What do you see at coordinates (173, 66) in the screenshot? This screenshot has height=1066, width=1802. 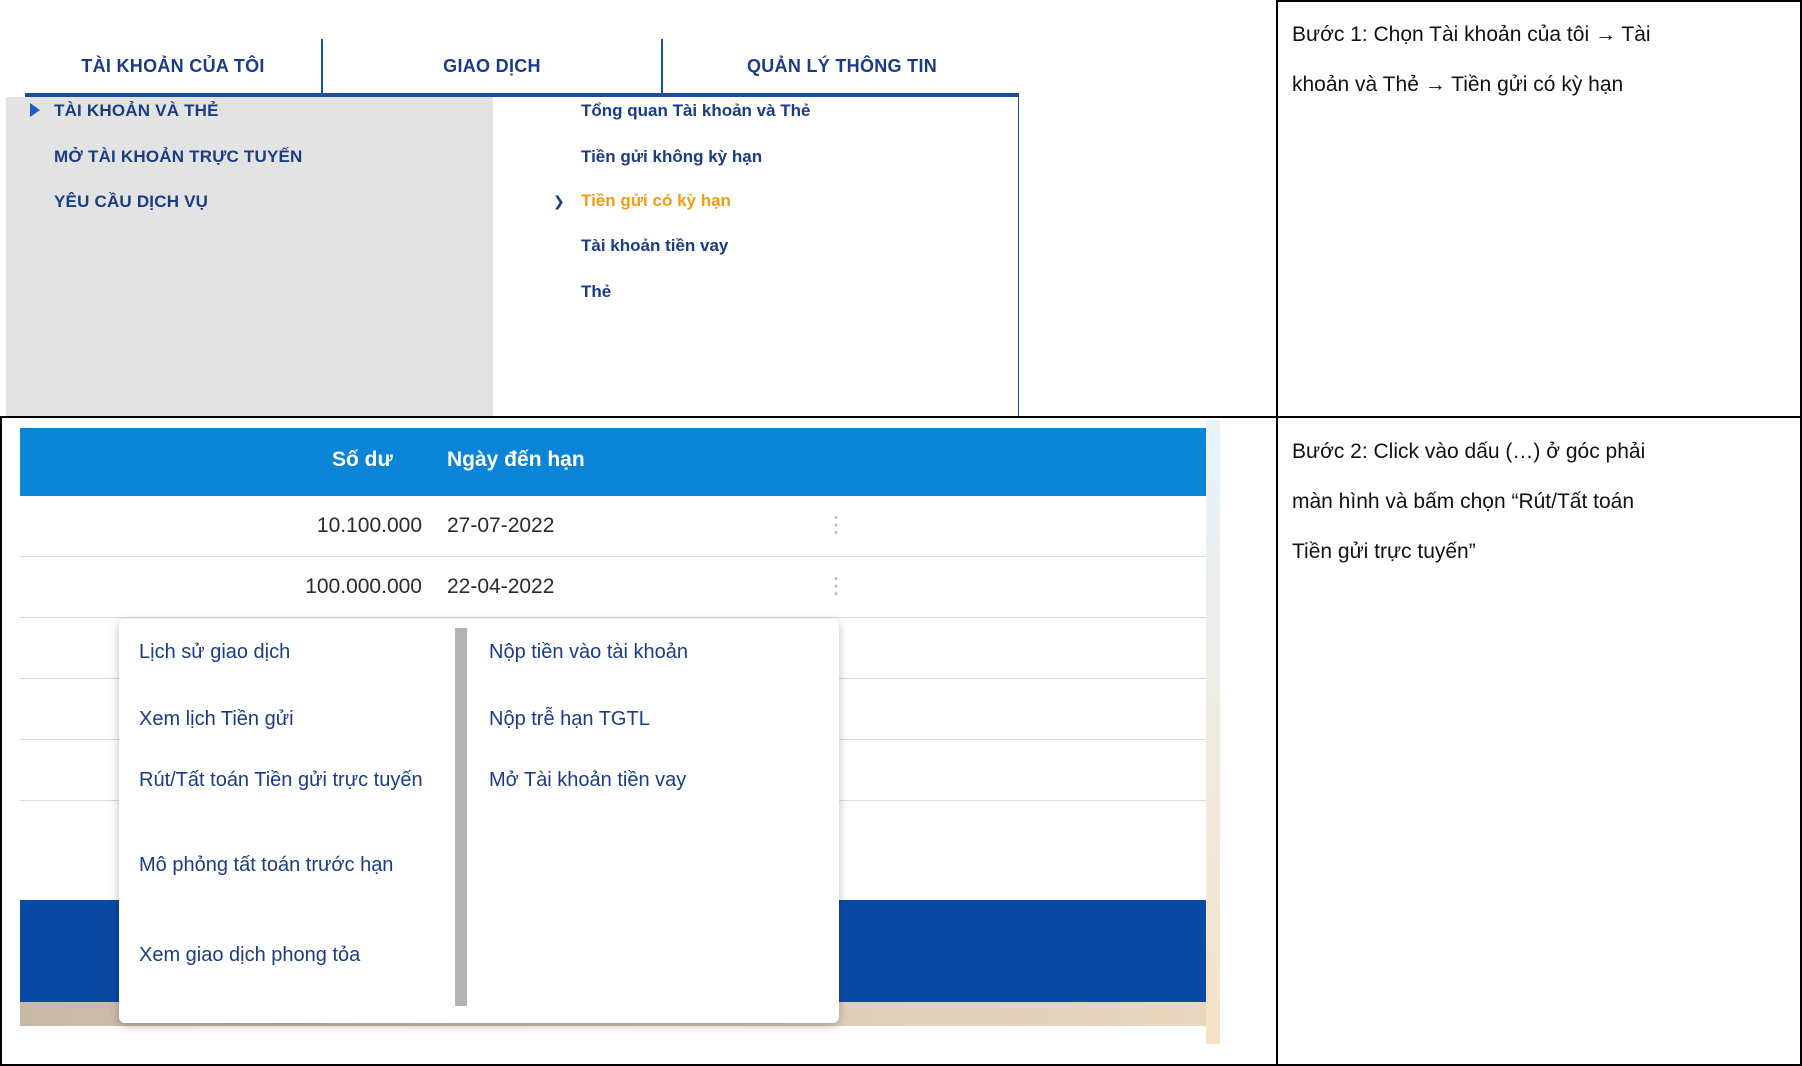 I see `tab-my-account: TÀI KHOẢN CỦA TÔI` at bounding box center [173, 66].